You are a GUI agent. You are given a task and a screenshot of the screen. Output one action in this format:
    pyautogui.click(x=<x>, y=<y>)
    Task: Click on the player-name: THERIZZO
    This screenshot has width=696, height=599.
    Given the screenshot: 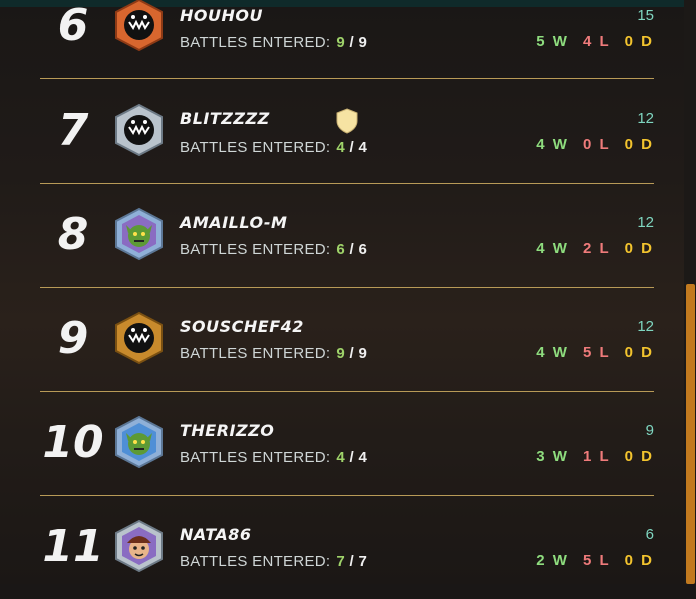 What is the action you would take?
    pyautogui.click(x=227, y=430)
    